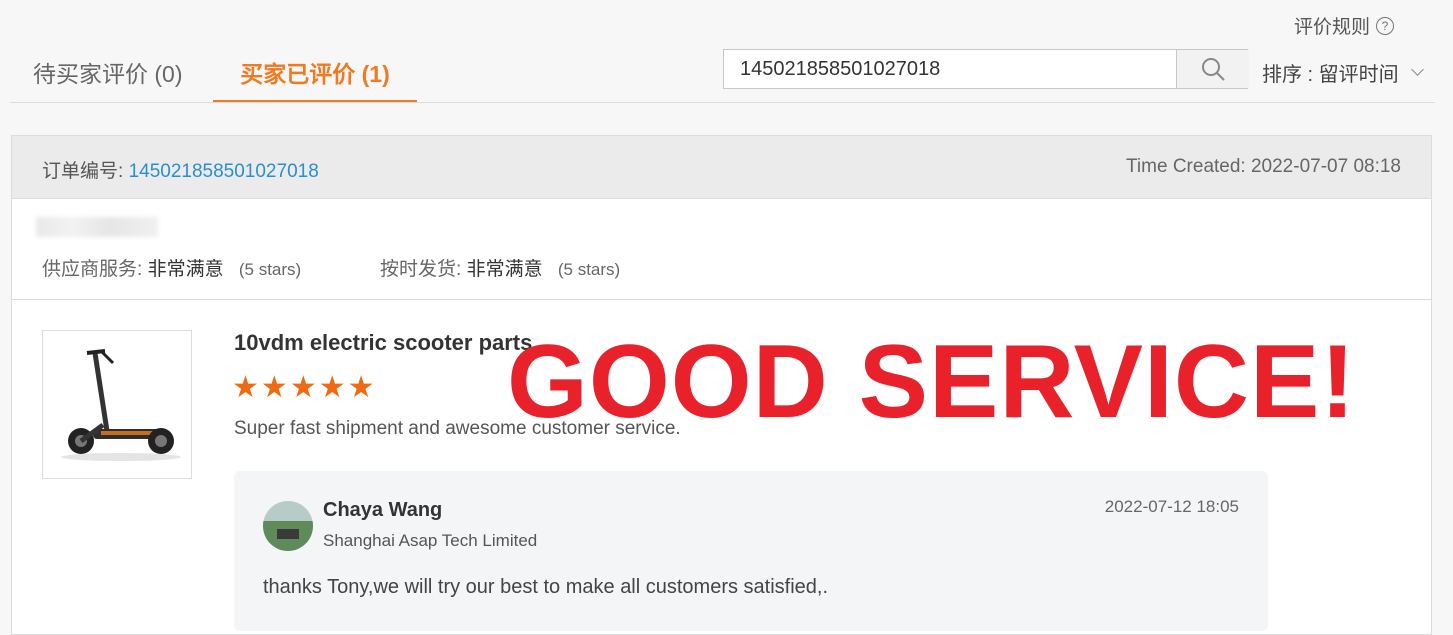  What do you see at coordinates (1171, 506) in the screenshot?
I see `reply-date: 2022-07-12 18:05` at bounding box center [1171, 506].